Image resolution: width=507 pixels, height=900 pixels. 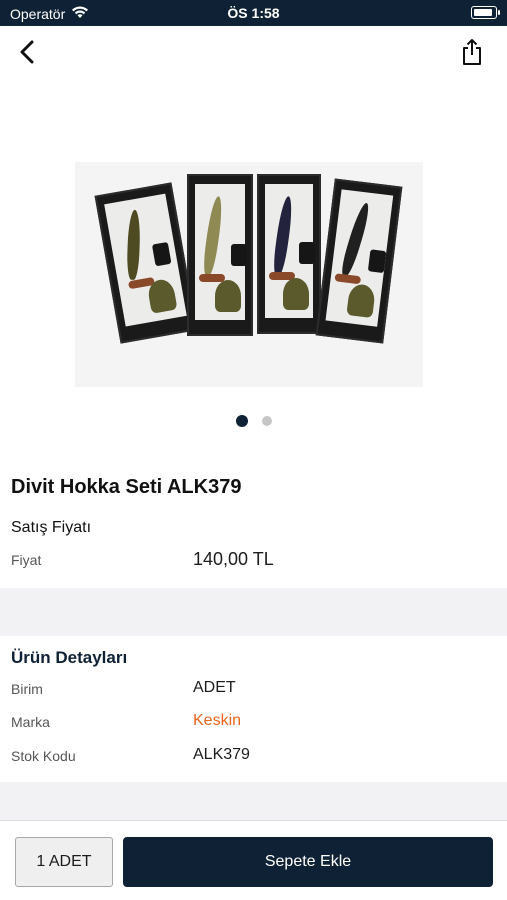 I want to click on quantity-button: 1 ADET, so click(x=64, y=862).